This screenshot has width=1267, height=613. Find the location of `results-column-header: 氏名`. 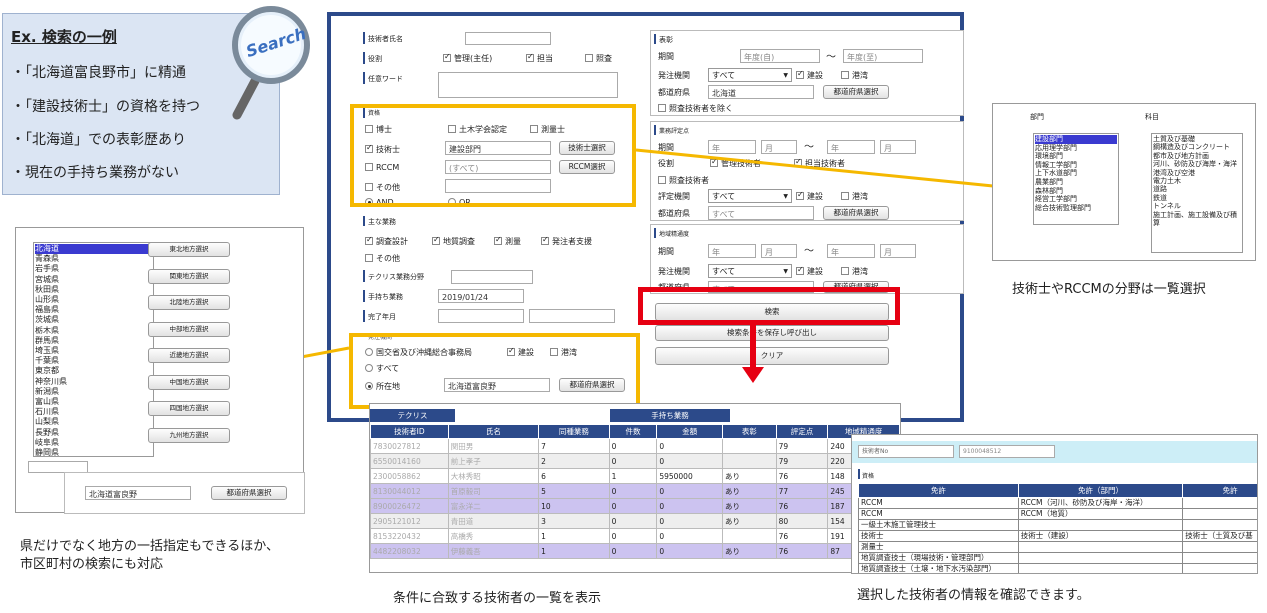

results-column-header: 氏名 is located at coordinates (493, 431).